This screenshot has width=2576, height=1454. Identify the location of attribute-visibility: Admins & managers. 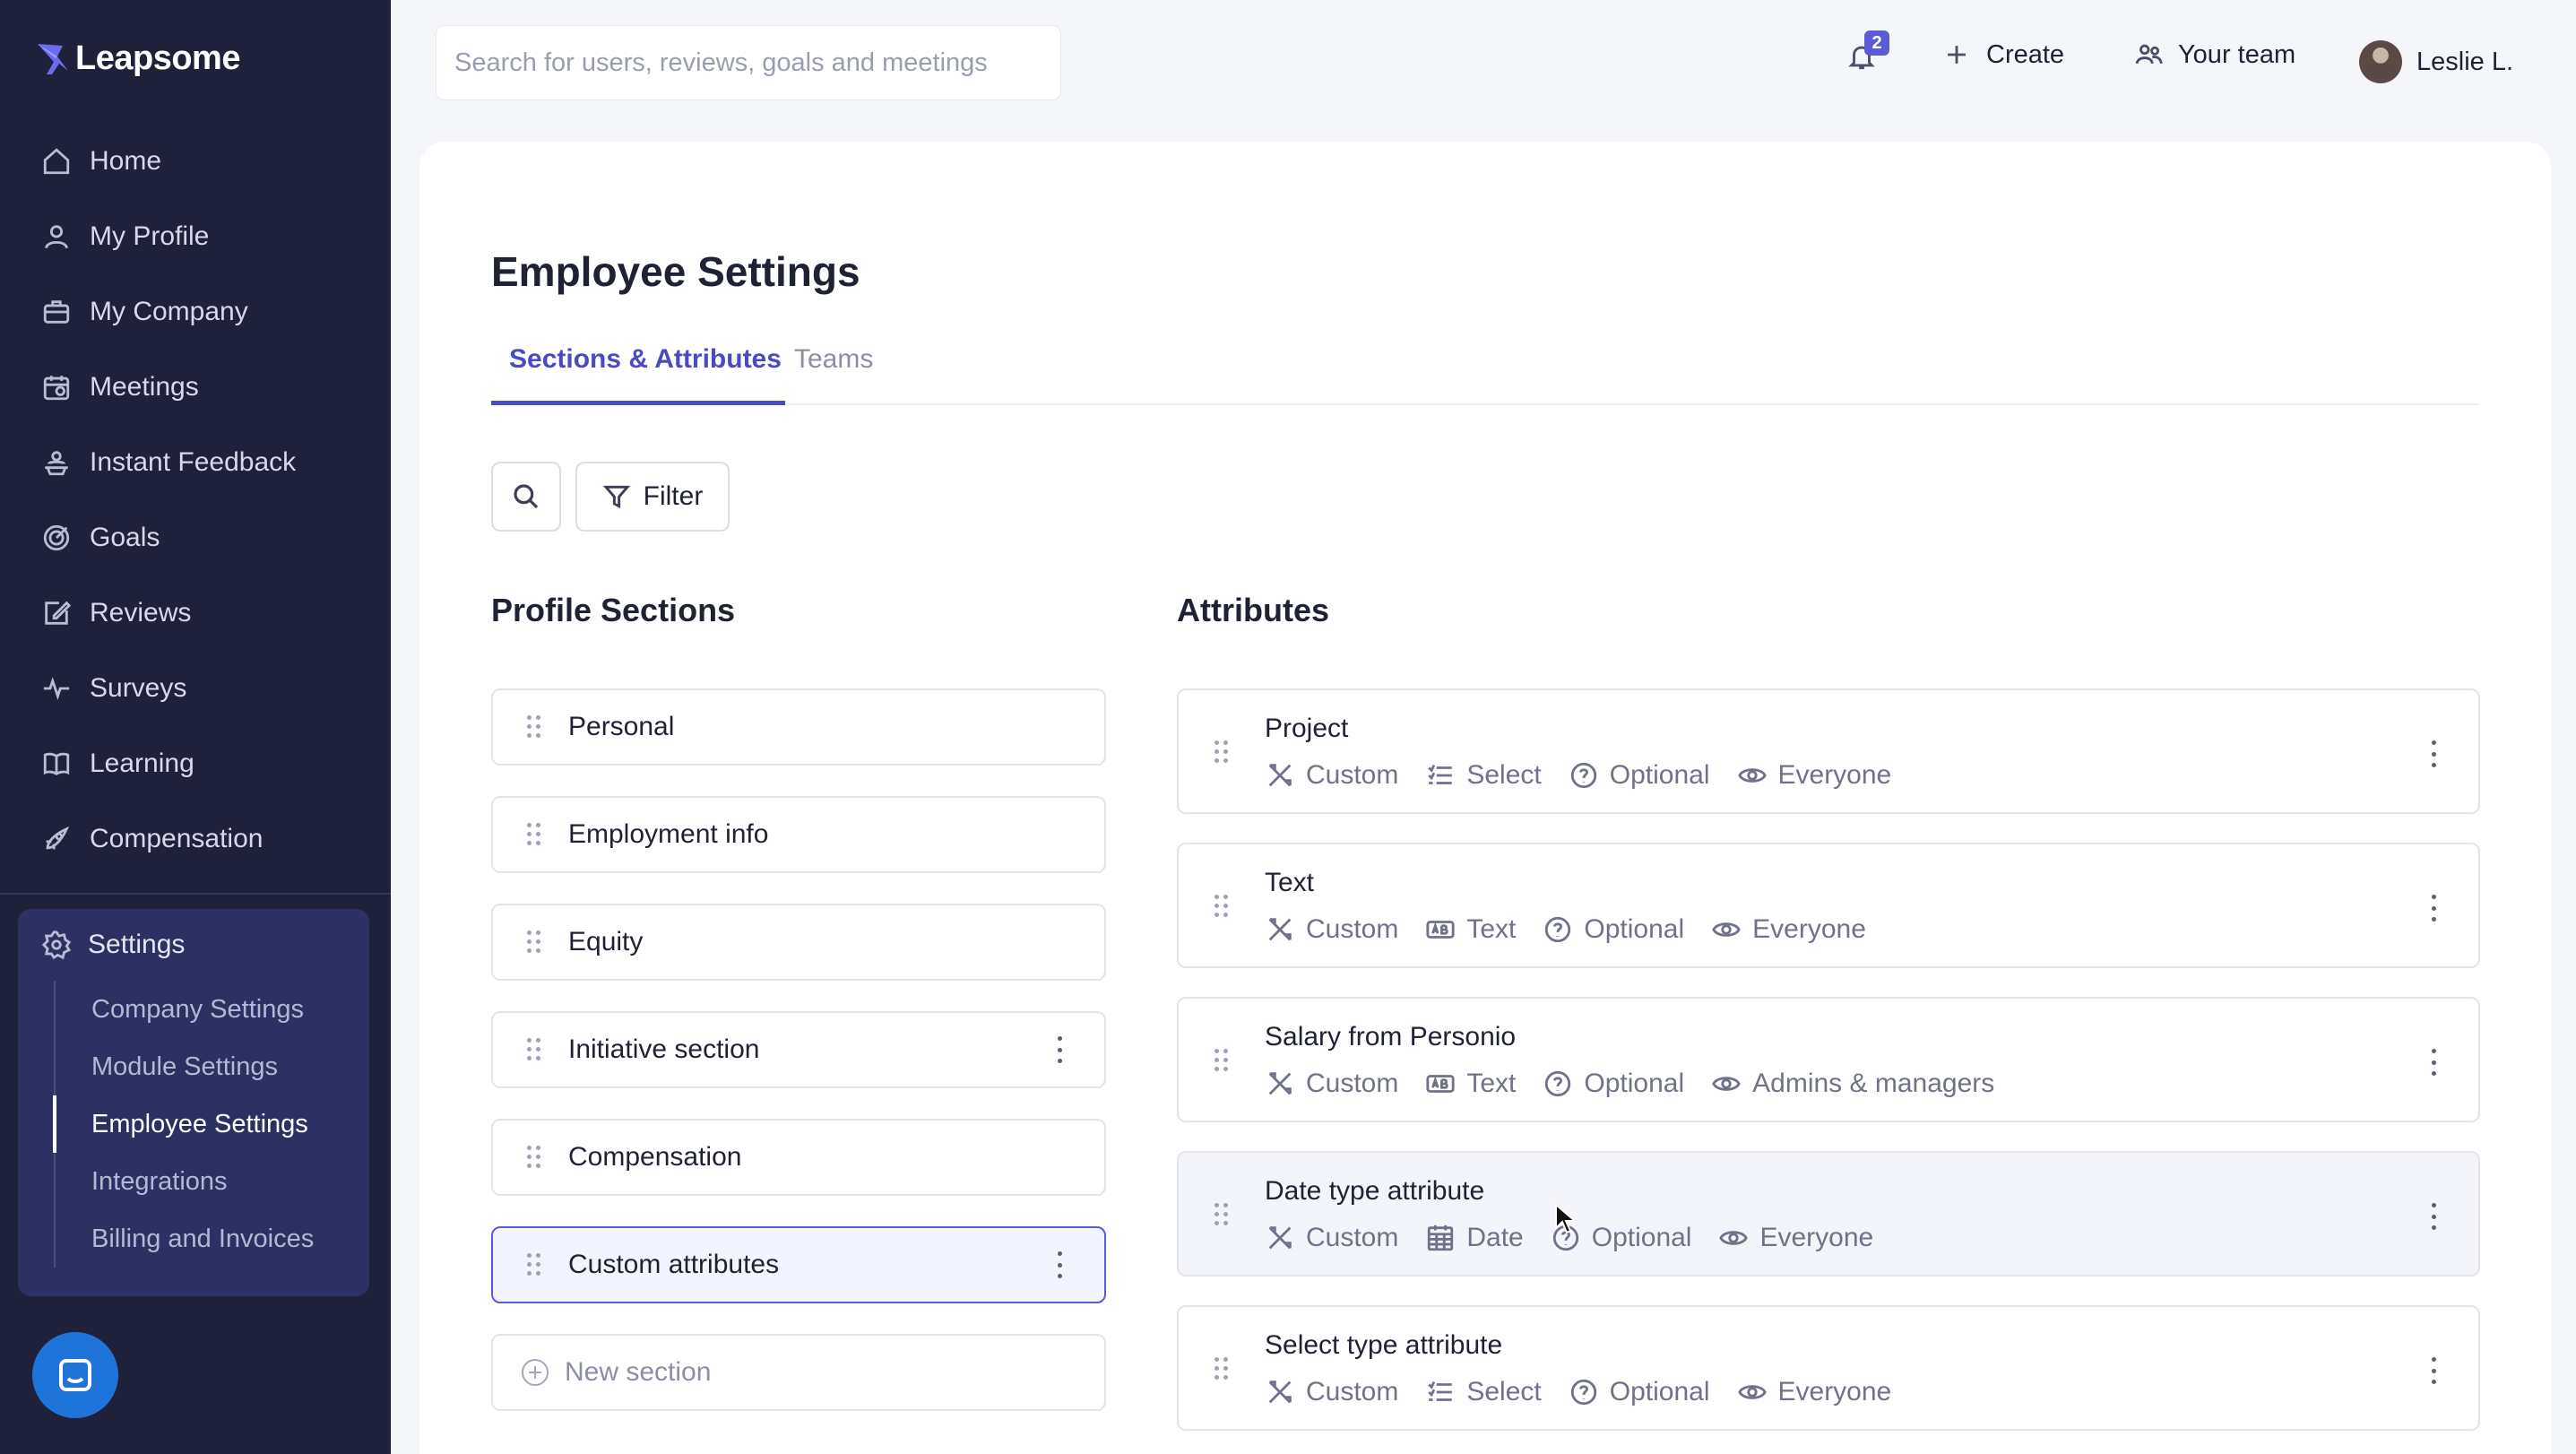
(1852, 1084).